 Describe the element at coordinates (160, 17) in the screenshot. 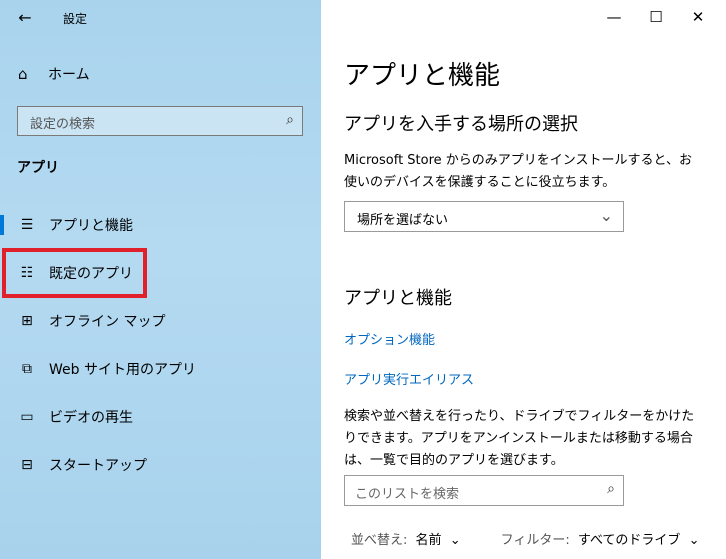

I see `title-bar: ← 設定` at that location.